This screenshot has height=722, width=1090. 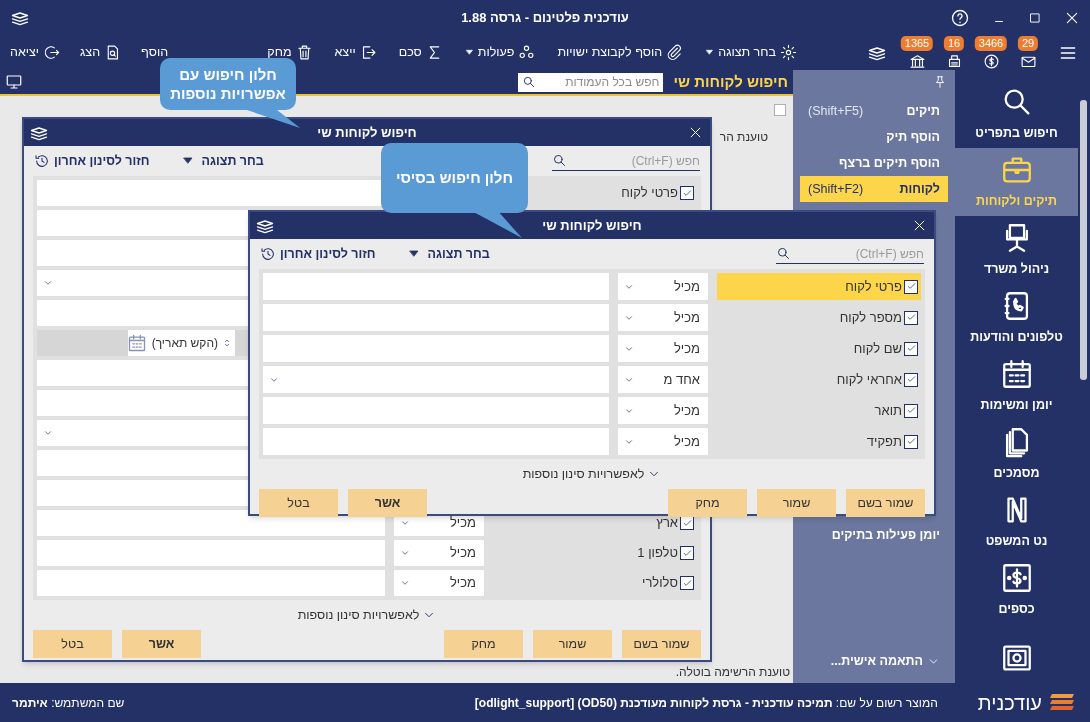 I want to click on field-cell: פרטי לקוח, so click(x=819, y=286).